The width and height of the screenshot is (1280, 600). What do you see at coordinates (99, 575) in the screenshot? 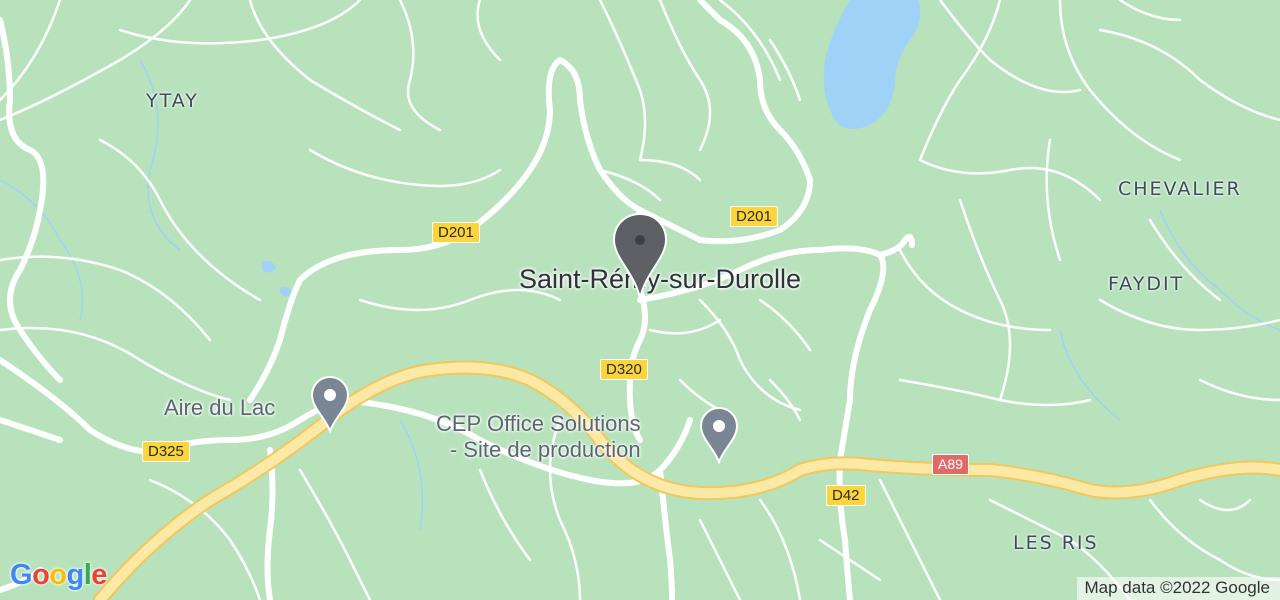
I see `logo-letter: e` at bounding box center [99, 575].